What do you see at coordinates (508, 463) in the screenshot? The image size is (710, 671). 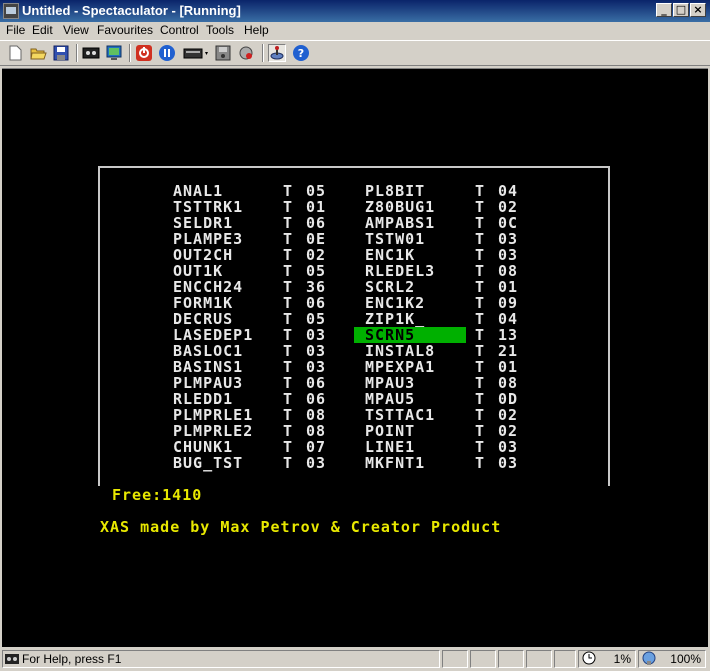 I see `catalog-entry-sectors: 03` at bounding box center [508, 463].